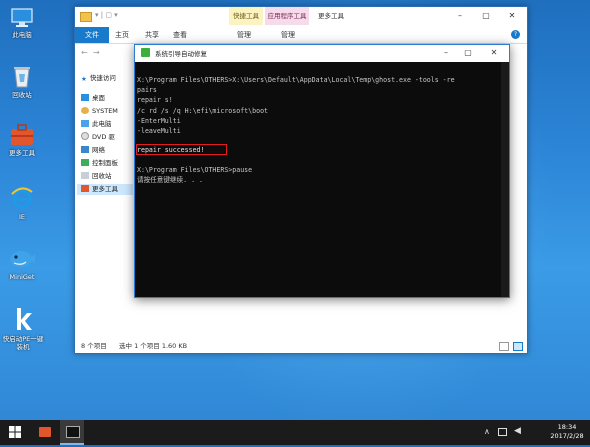  Describe the element at coordinates (84, 79) in the screenshot. I see `star-icon: ★` at that location.